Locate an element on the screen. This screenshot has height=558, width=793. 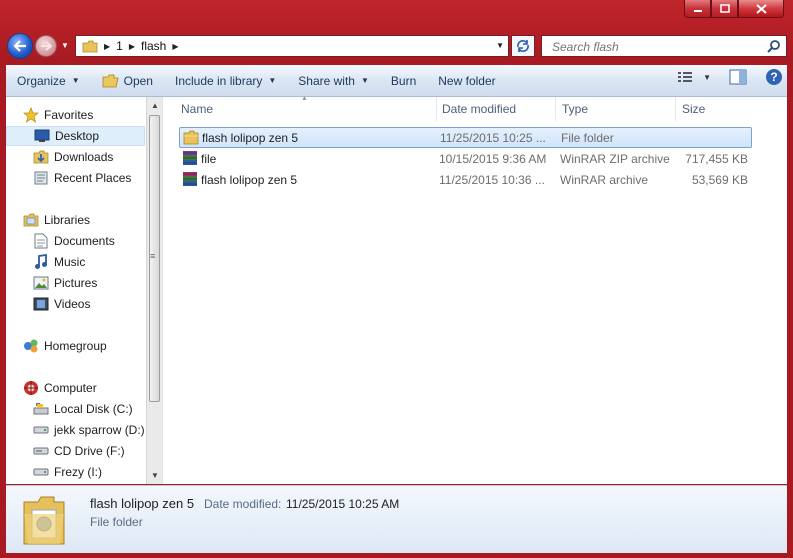
refresh-button is located at coordinates (523, 46).